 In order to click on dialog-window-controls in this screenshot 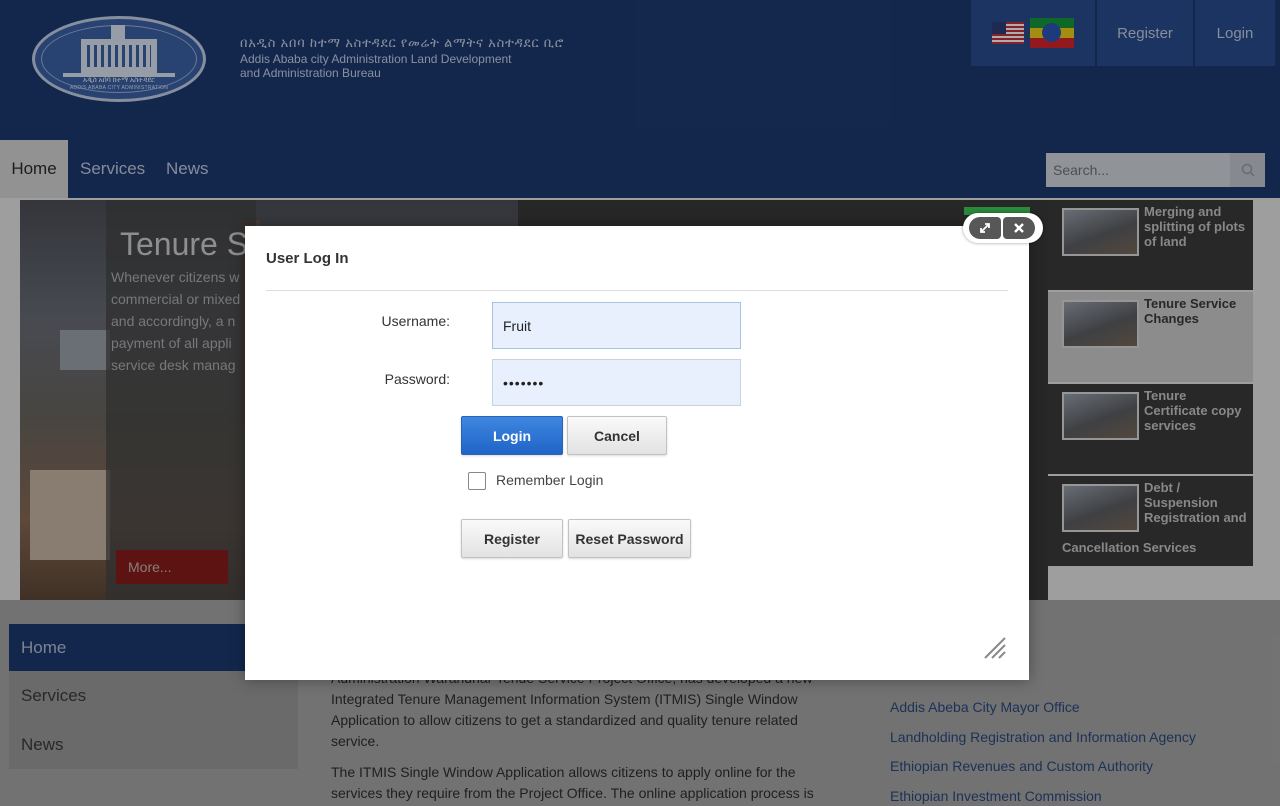, I will do `click(1003, 228)`.